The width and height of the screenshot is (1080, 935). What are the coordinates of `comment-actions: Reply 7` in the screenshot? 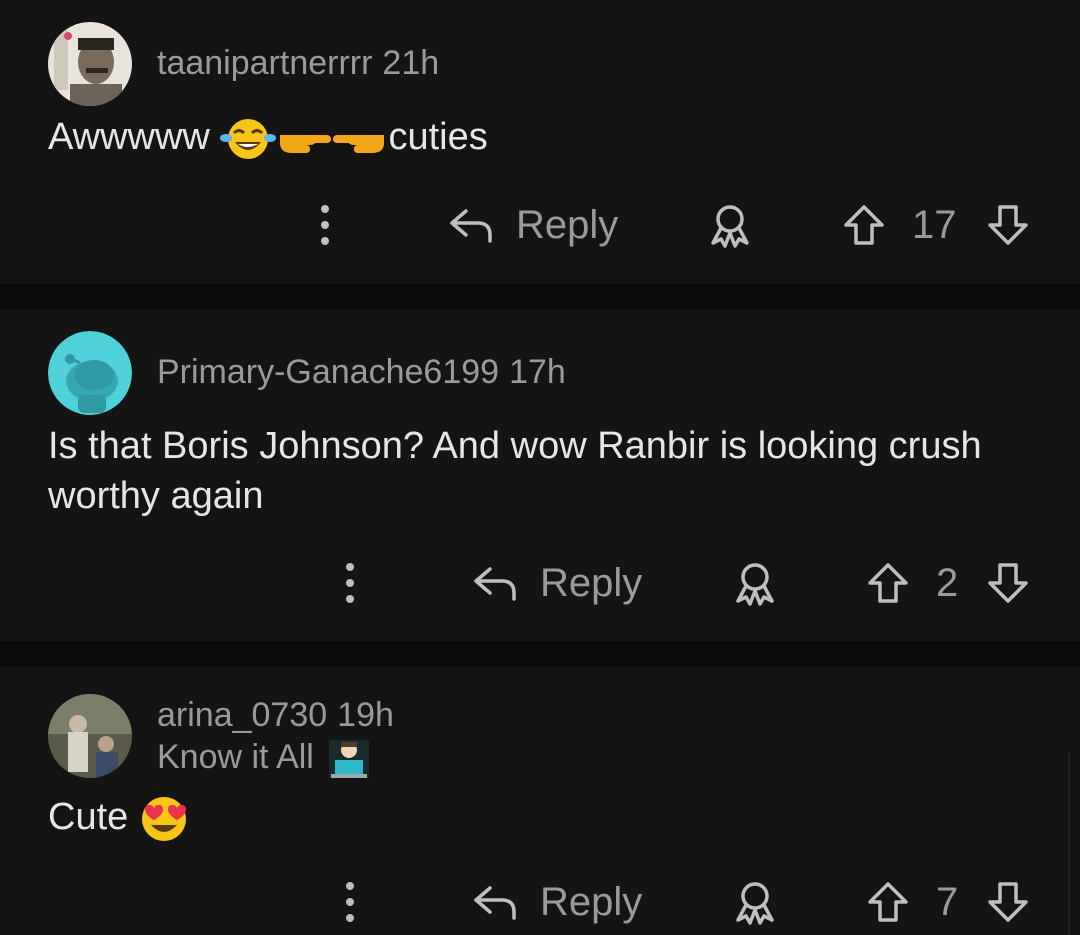 It's located at (666, 902).